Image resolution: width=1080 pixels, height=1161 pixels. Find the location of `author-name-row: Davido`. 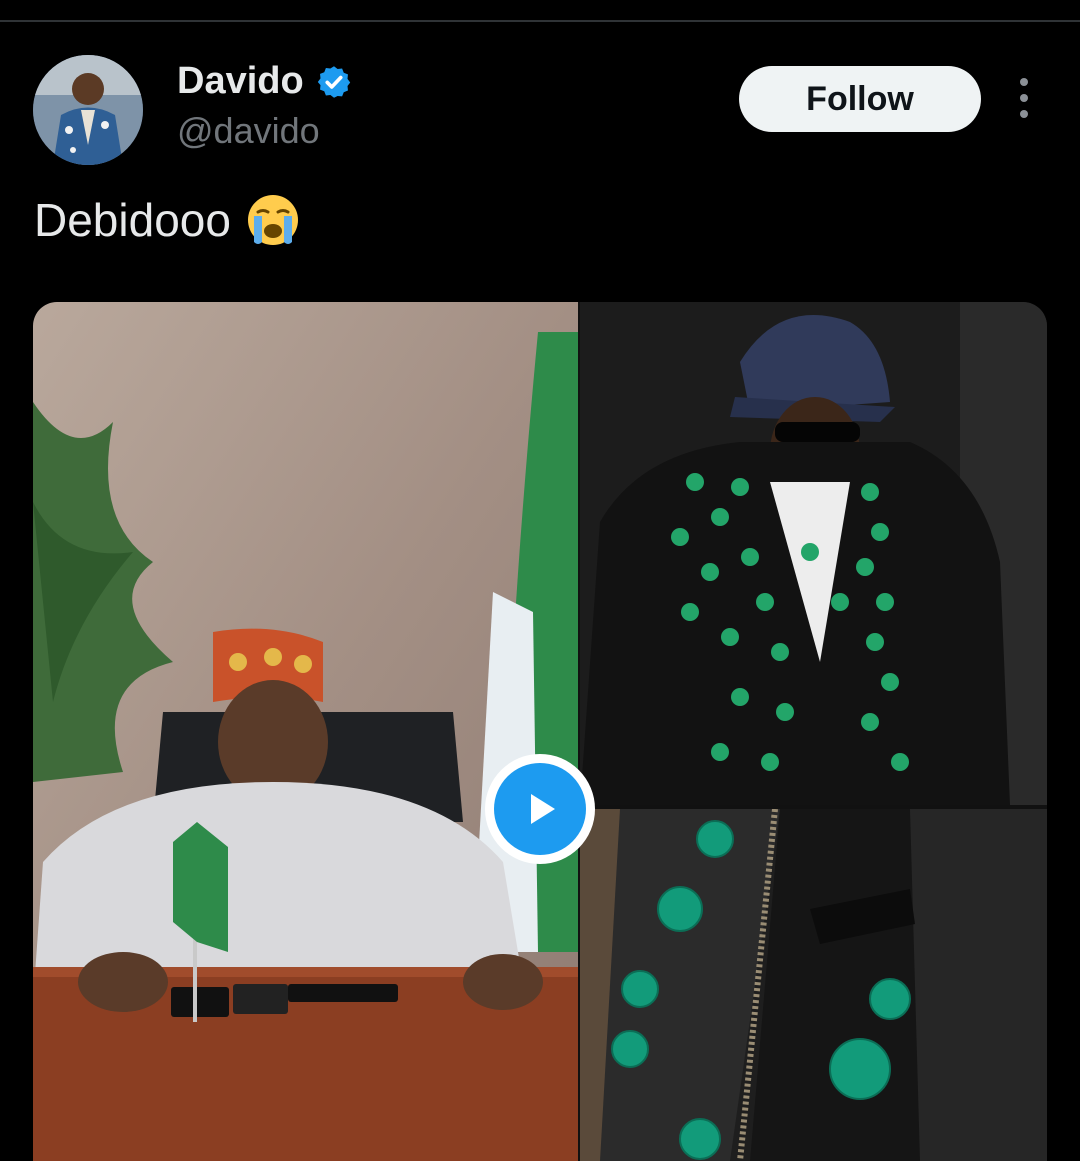

author-name-row: Davido is located at coordinates (264, 81).